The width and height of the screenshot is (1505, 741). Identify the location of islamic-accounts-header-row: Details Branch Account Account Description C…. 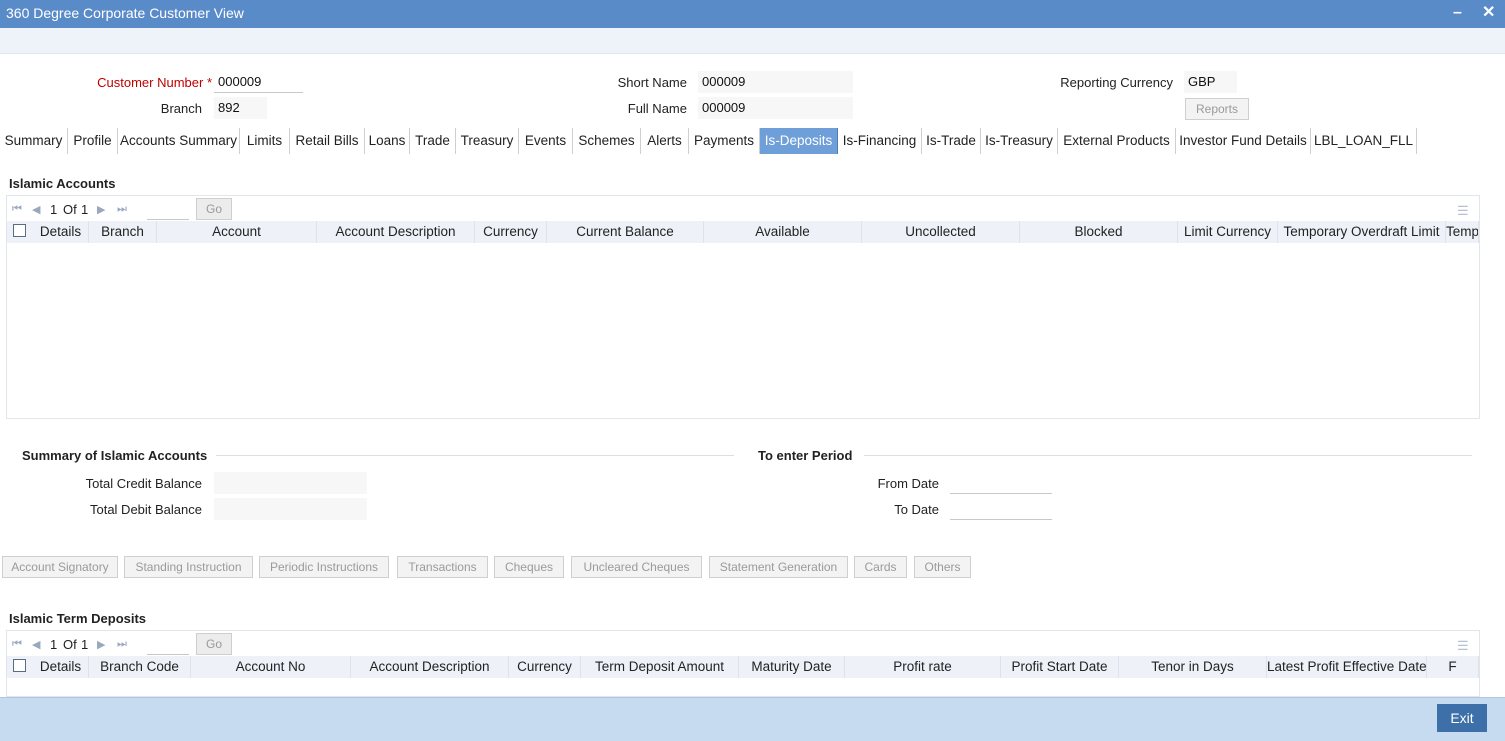
(743, 232).